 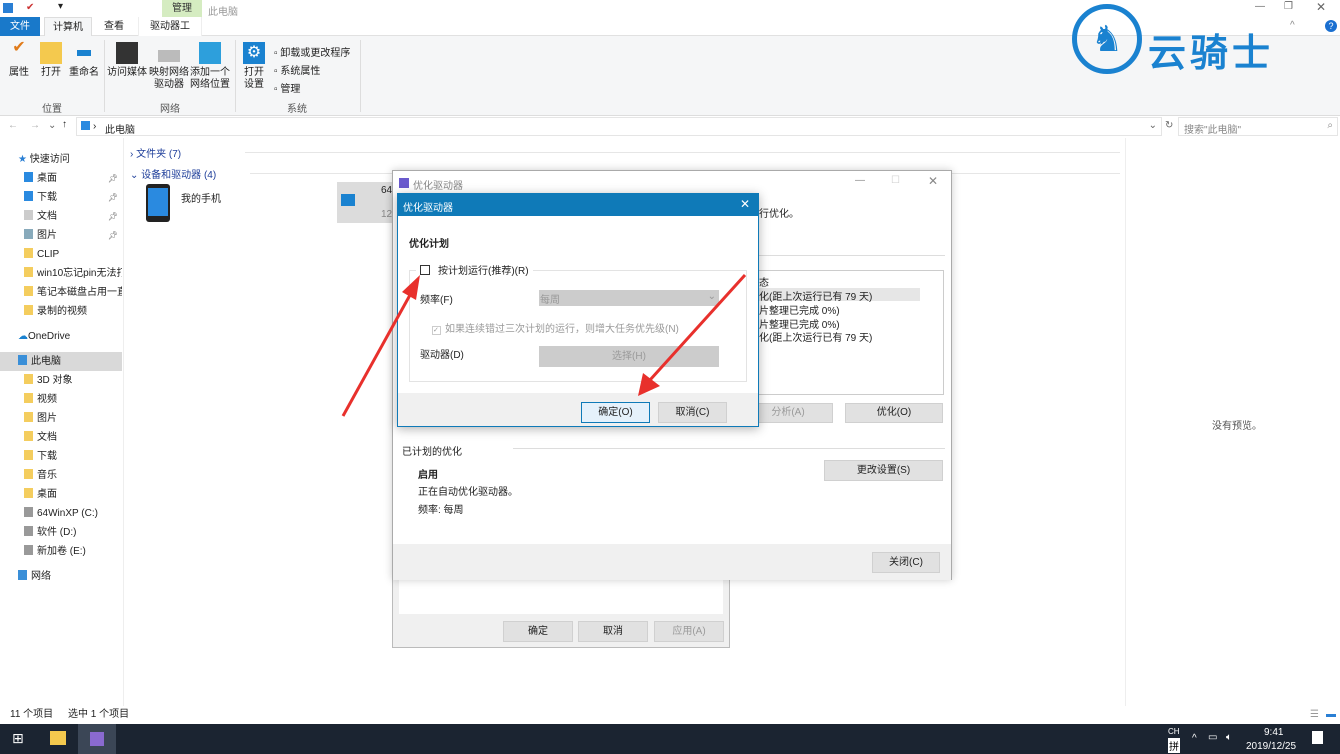 I want to click on ime-indicator: 拼, so click(x=1174, y=745).